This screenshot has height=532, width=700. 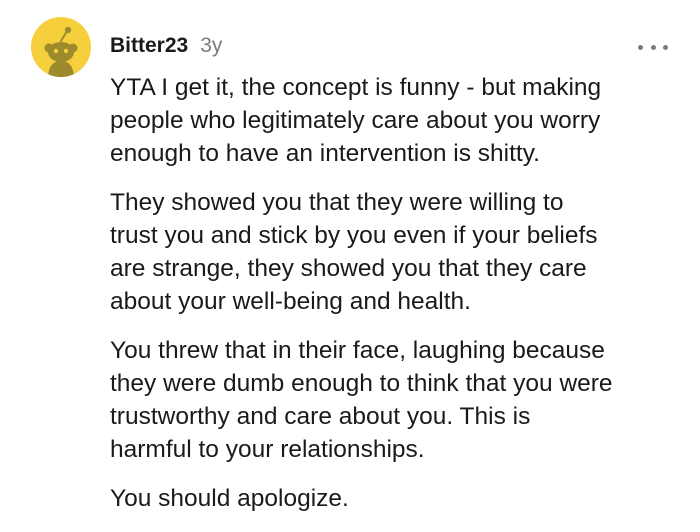 I want to click on reddit-snoo-avatar-icon, so click(x=61, y=47).